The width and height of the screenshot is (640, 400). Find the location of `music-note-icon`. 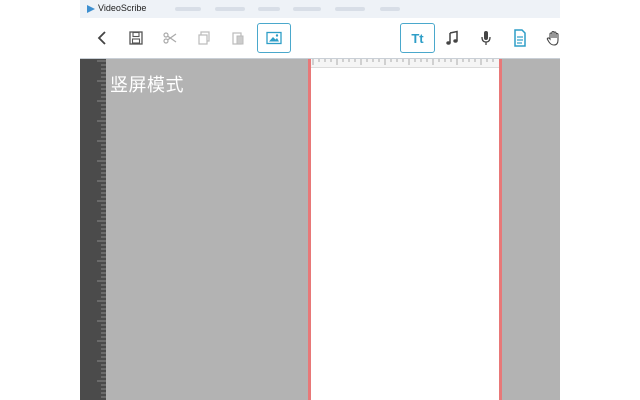

music-note-icon is located at coordinates (452, 37).